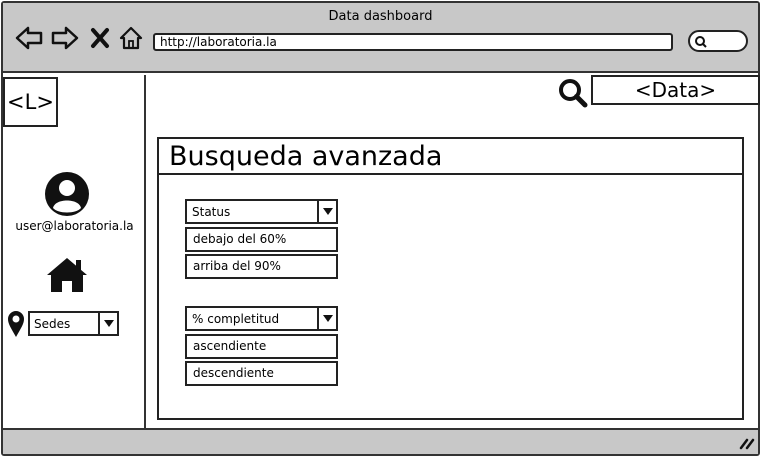 Image resolution: width=762 pixels, height=457 pixels. I want to click on completion-select-value: % completitud, so click(236, 319).